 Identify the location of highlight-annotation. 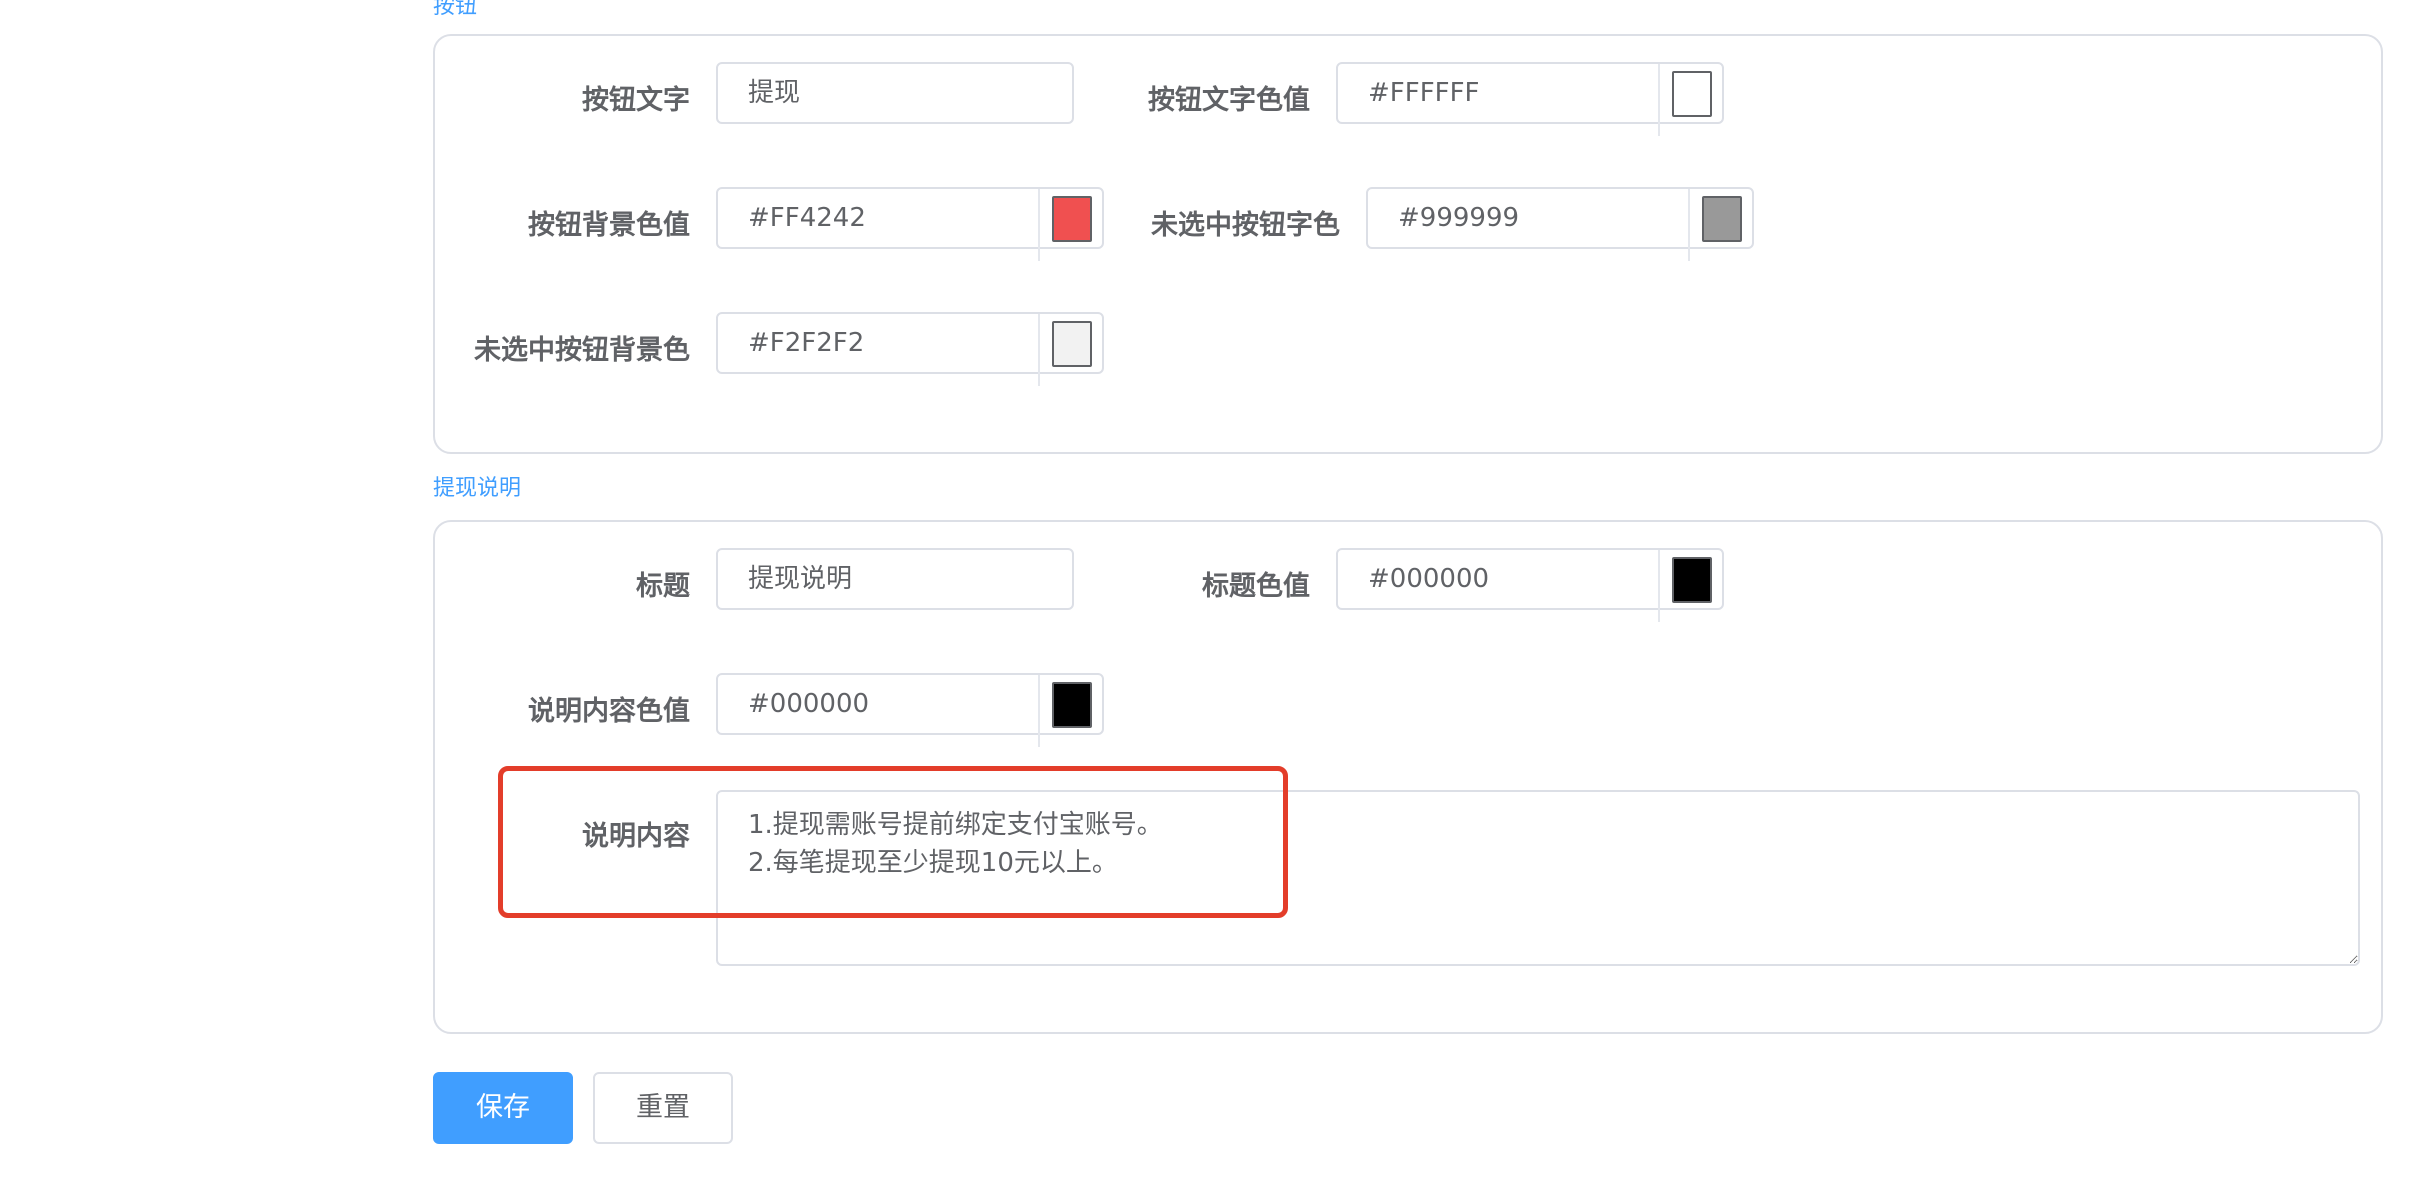
(893, 842).